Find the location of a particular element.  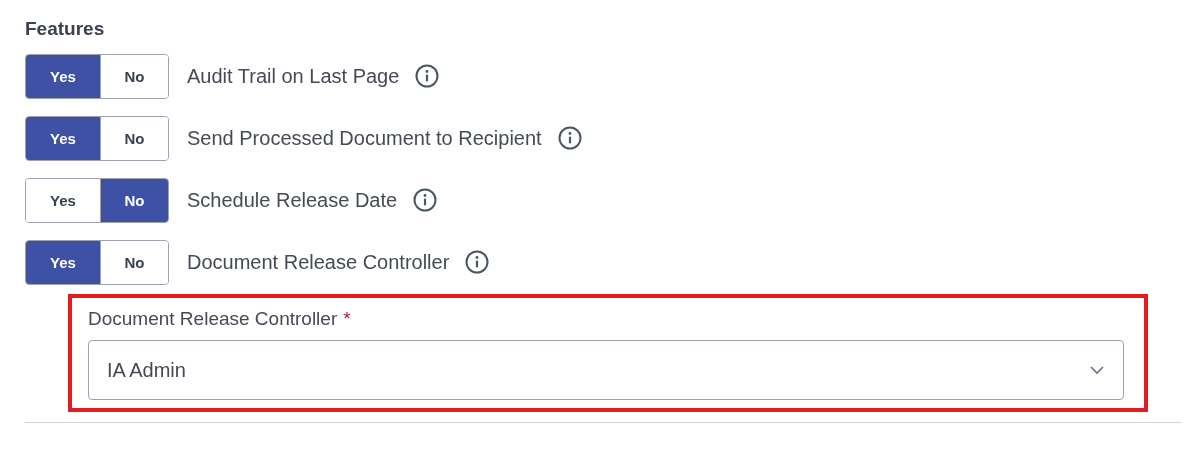

feature-label: Schedule Release Date is located at coordinates (292, 200).